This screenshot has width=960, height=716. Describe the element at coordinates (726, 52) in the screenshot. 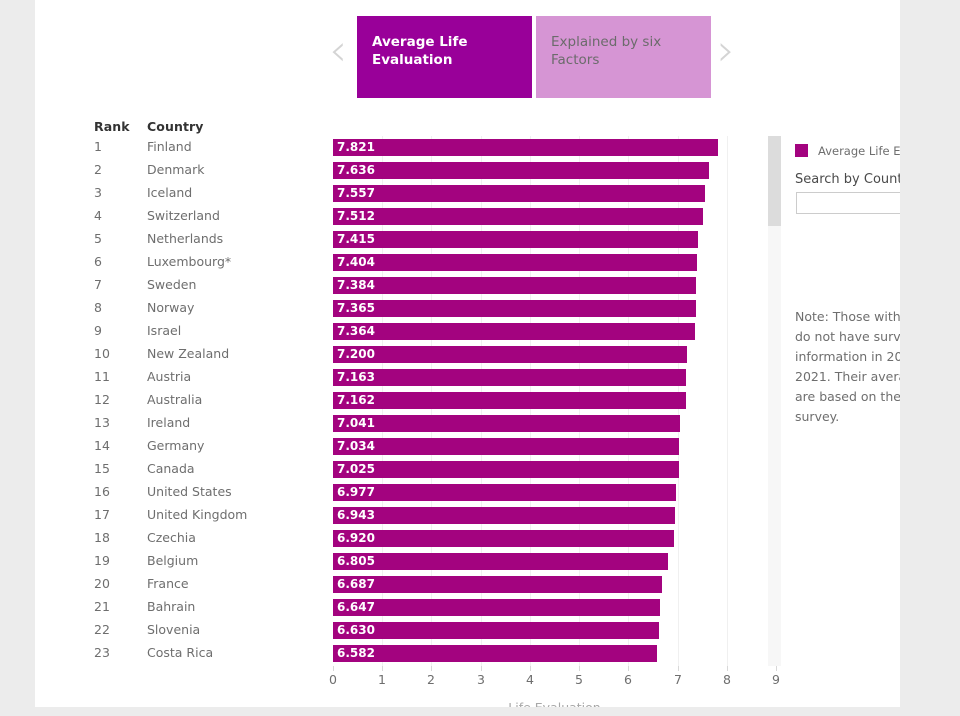

I see `chevron-right-icon: ›` at that location.